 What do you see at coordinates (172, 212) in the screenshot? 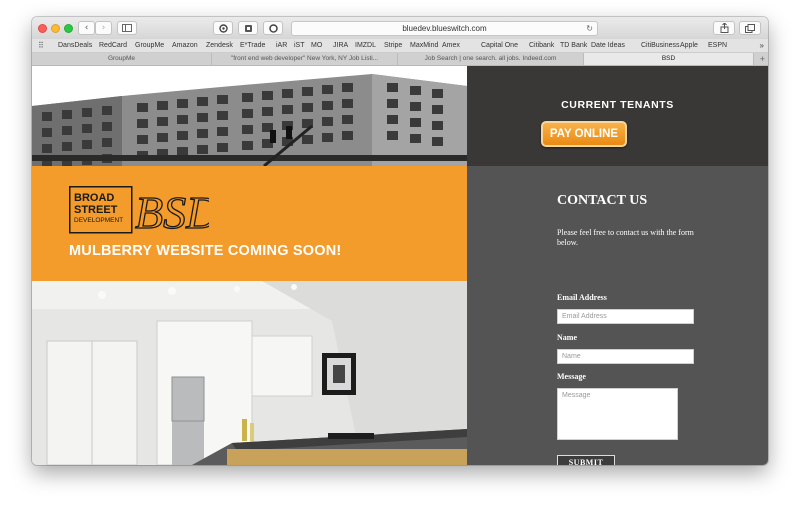
I see `logo-monogram: BSD` at bounding box center [172, 212].